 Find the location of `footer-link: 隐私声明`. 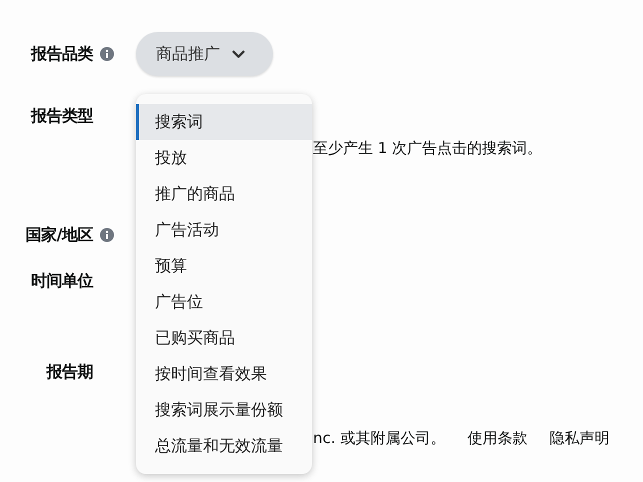

footer-link: 隐私声明 is located at coordinates (579, 438).